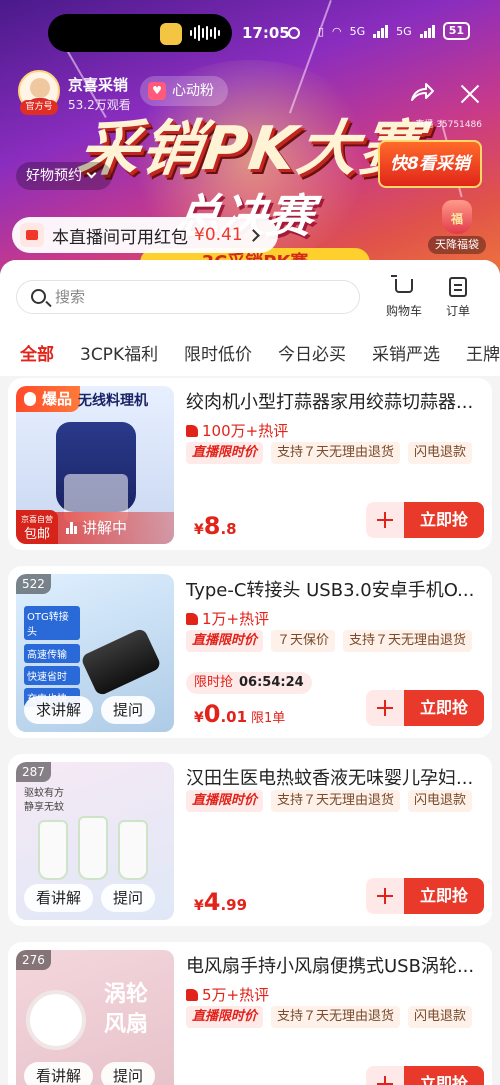 This screenshot has width=500, height=1085. What do you see at coordinates (236, 619) in the screenshot?
I see `hot-reviews-text: 1万+热评` at bounding box center [236, 619].